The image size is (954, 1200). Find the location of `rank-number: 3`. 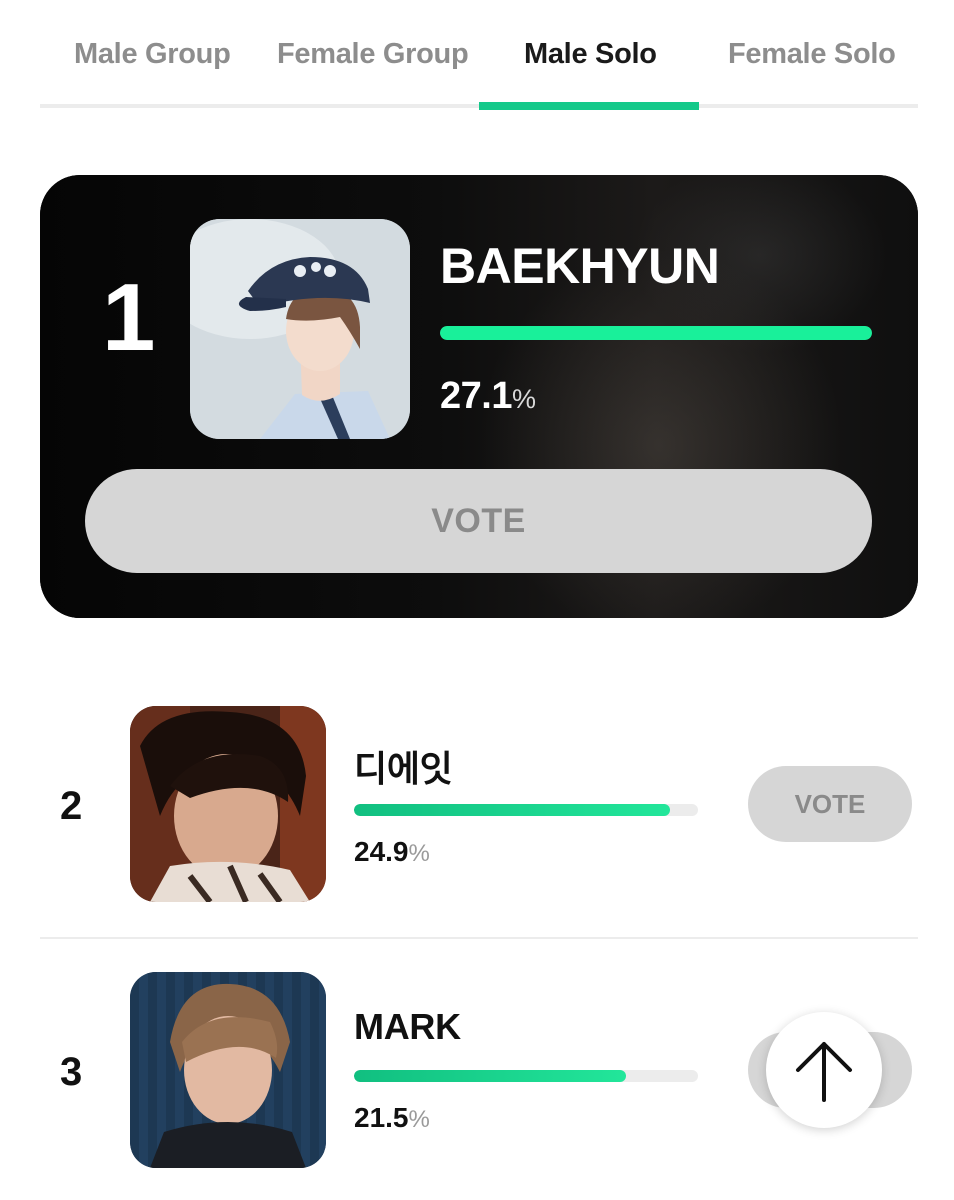

rank-number: 3 is located at coordinates (71, 1072).